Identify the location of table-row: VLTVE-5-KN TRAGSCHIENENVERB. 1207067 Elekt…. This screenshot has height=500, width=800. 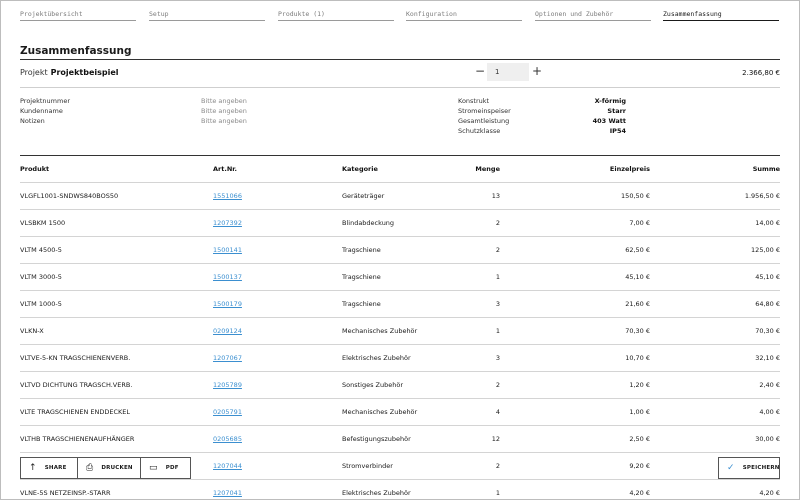
(400, 358).